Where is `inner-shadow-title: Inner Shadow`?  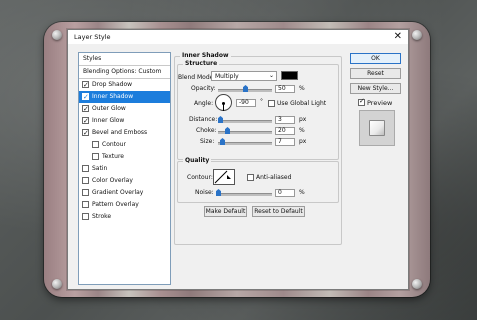 inner-shadow-title: Inner Shadow is located at coordinates (205, 55).